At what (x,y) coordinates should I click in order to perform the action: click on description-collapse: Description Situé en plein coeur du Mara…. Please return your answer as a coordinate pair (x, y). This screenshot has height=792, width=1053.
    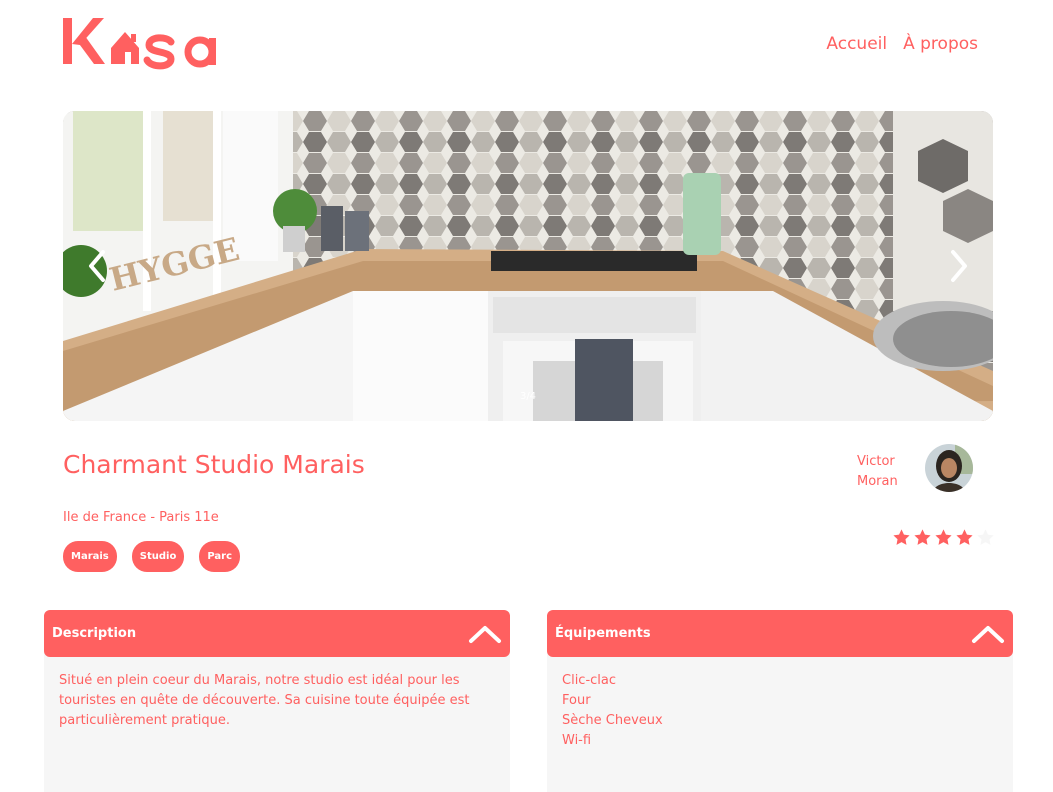
    Looking at the image, I should click on (277, 701).